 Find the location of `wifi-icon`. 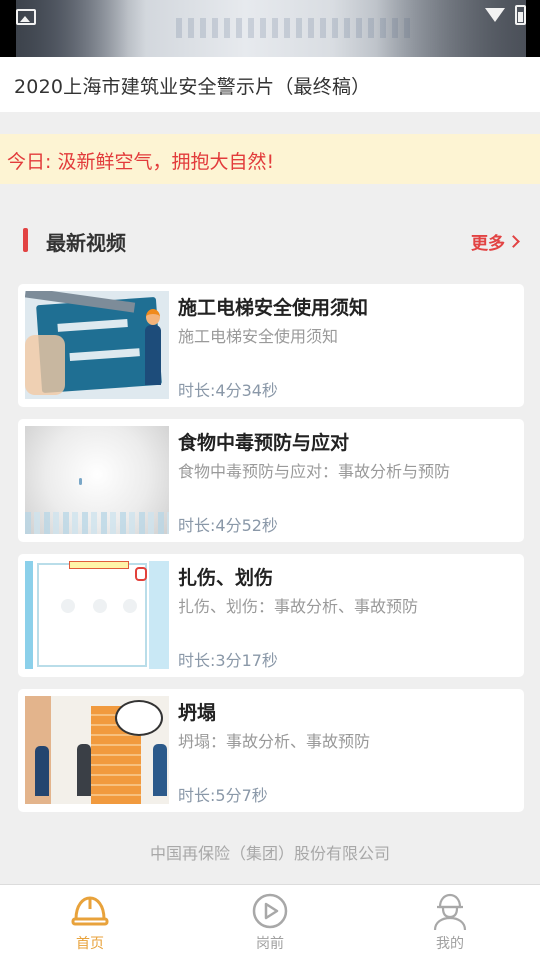

wifi-icon is located at coordinates (495, 15).